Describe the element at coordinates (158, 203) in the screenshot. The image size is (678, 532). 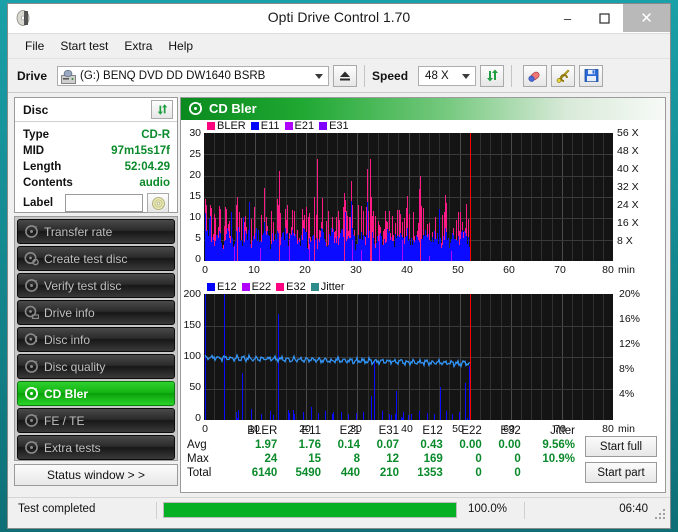
I see `disc-label-read-button` at that location.